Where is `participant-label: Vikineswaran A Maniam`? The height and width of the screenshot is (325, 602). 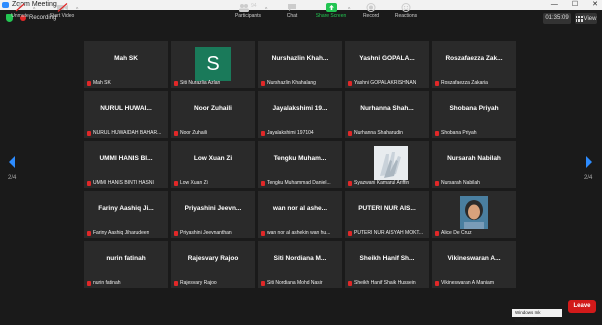 participant-label: Vikineswaran A Maniam is located at coordinates (464, 283).